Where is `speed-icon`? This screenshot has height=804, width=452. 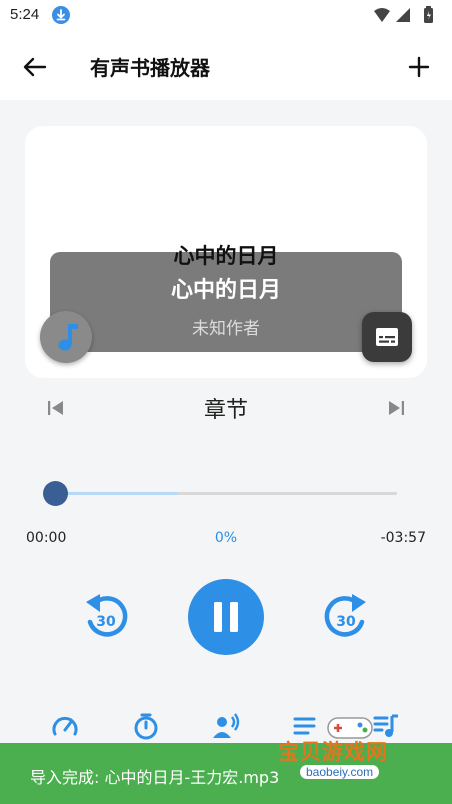
speed-icon is located at coordinates (65, 726).